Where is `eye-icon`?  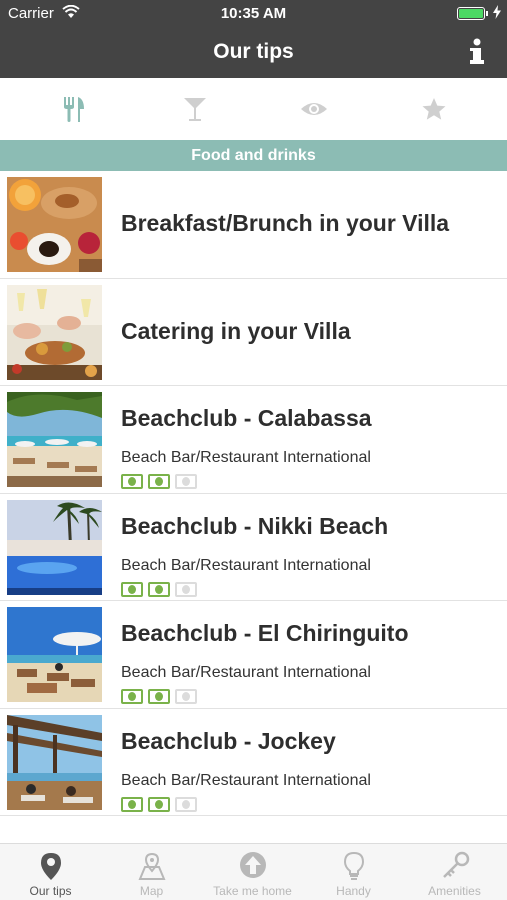
eye-icon is located at coordinates (314, 109).